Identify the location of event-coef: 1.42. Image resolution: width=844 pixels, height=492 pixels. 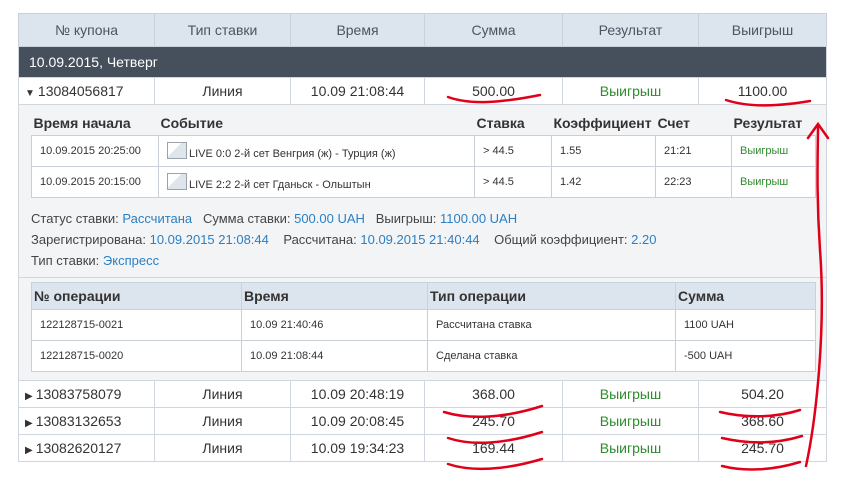
(603, 182).